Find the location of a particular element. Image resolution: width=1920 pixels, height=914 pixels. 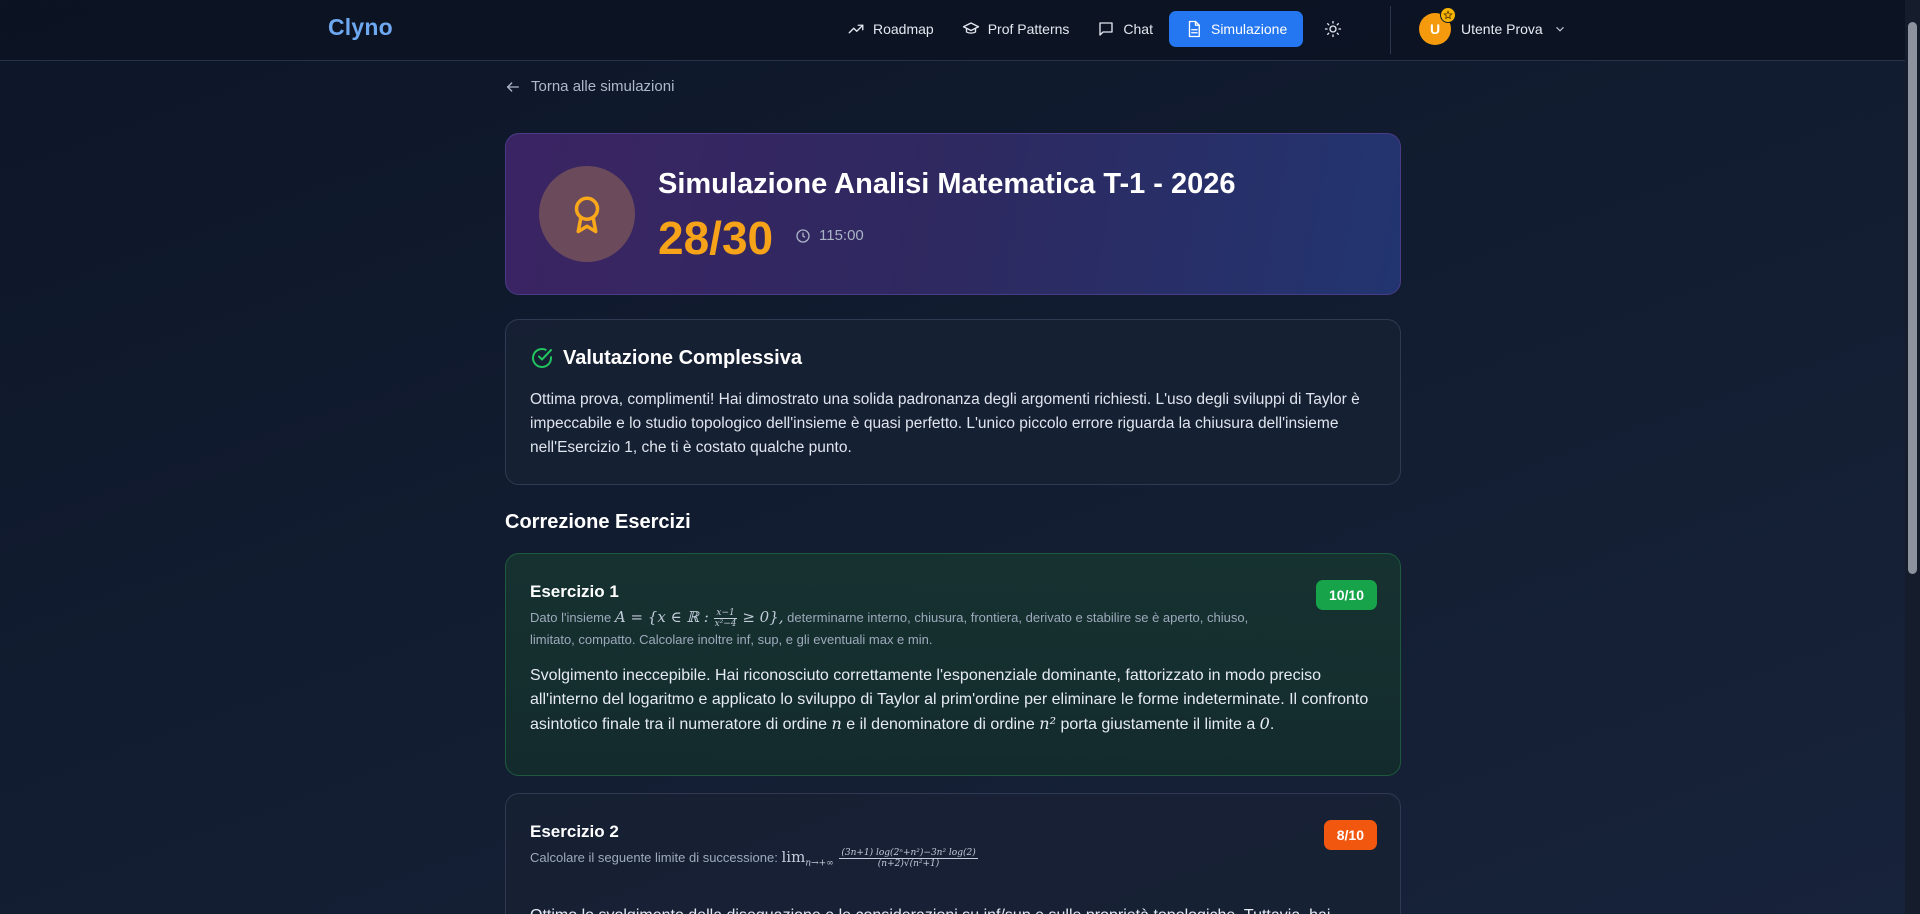

fraction-denominator: x²−4 is located at coordinates (725, 624).